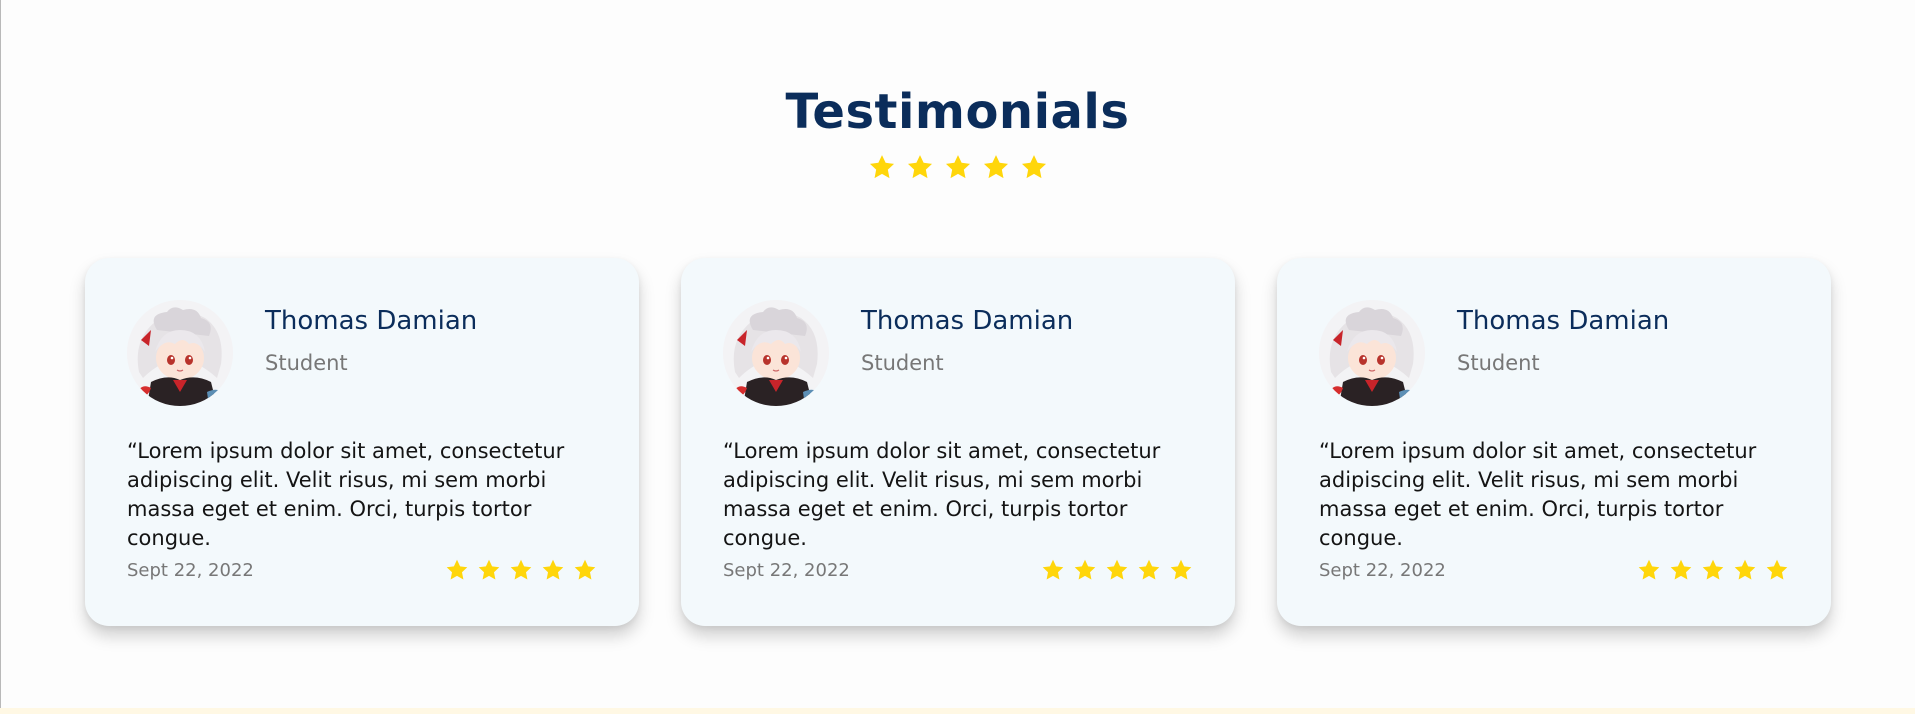 This screenshot has width=1915, height=714. I want to click on section-title: Testimonials, so click(957, 112).